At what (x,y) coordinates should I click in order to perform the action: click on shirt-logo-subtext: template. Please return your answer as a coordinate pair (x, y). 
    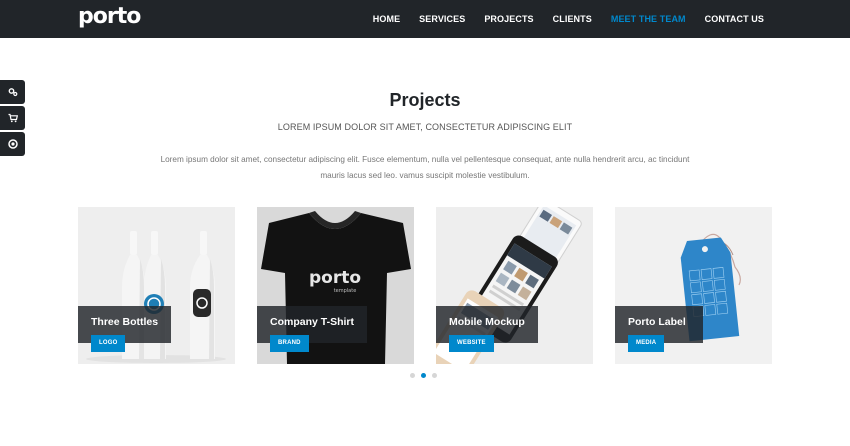
    Looking at the image, I should click on (345, 291).